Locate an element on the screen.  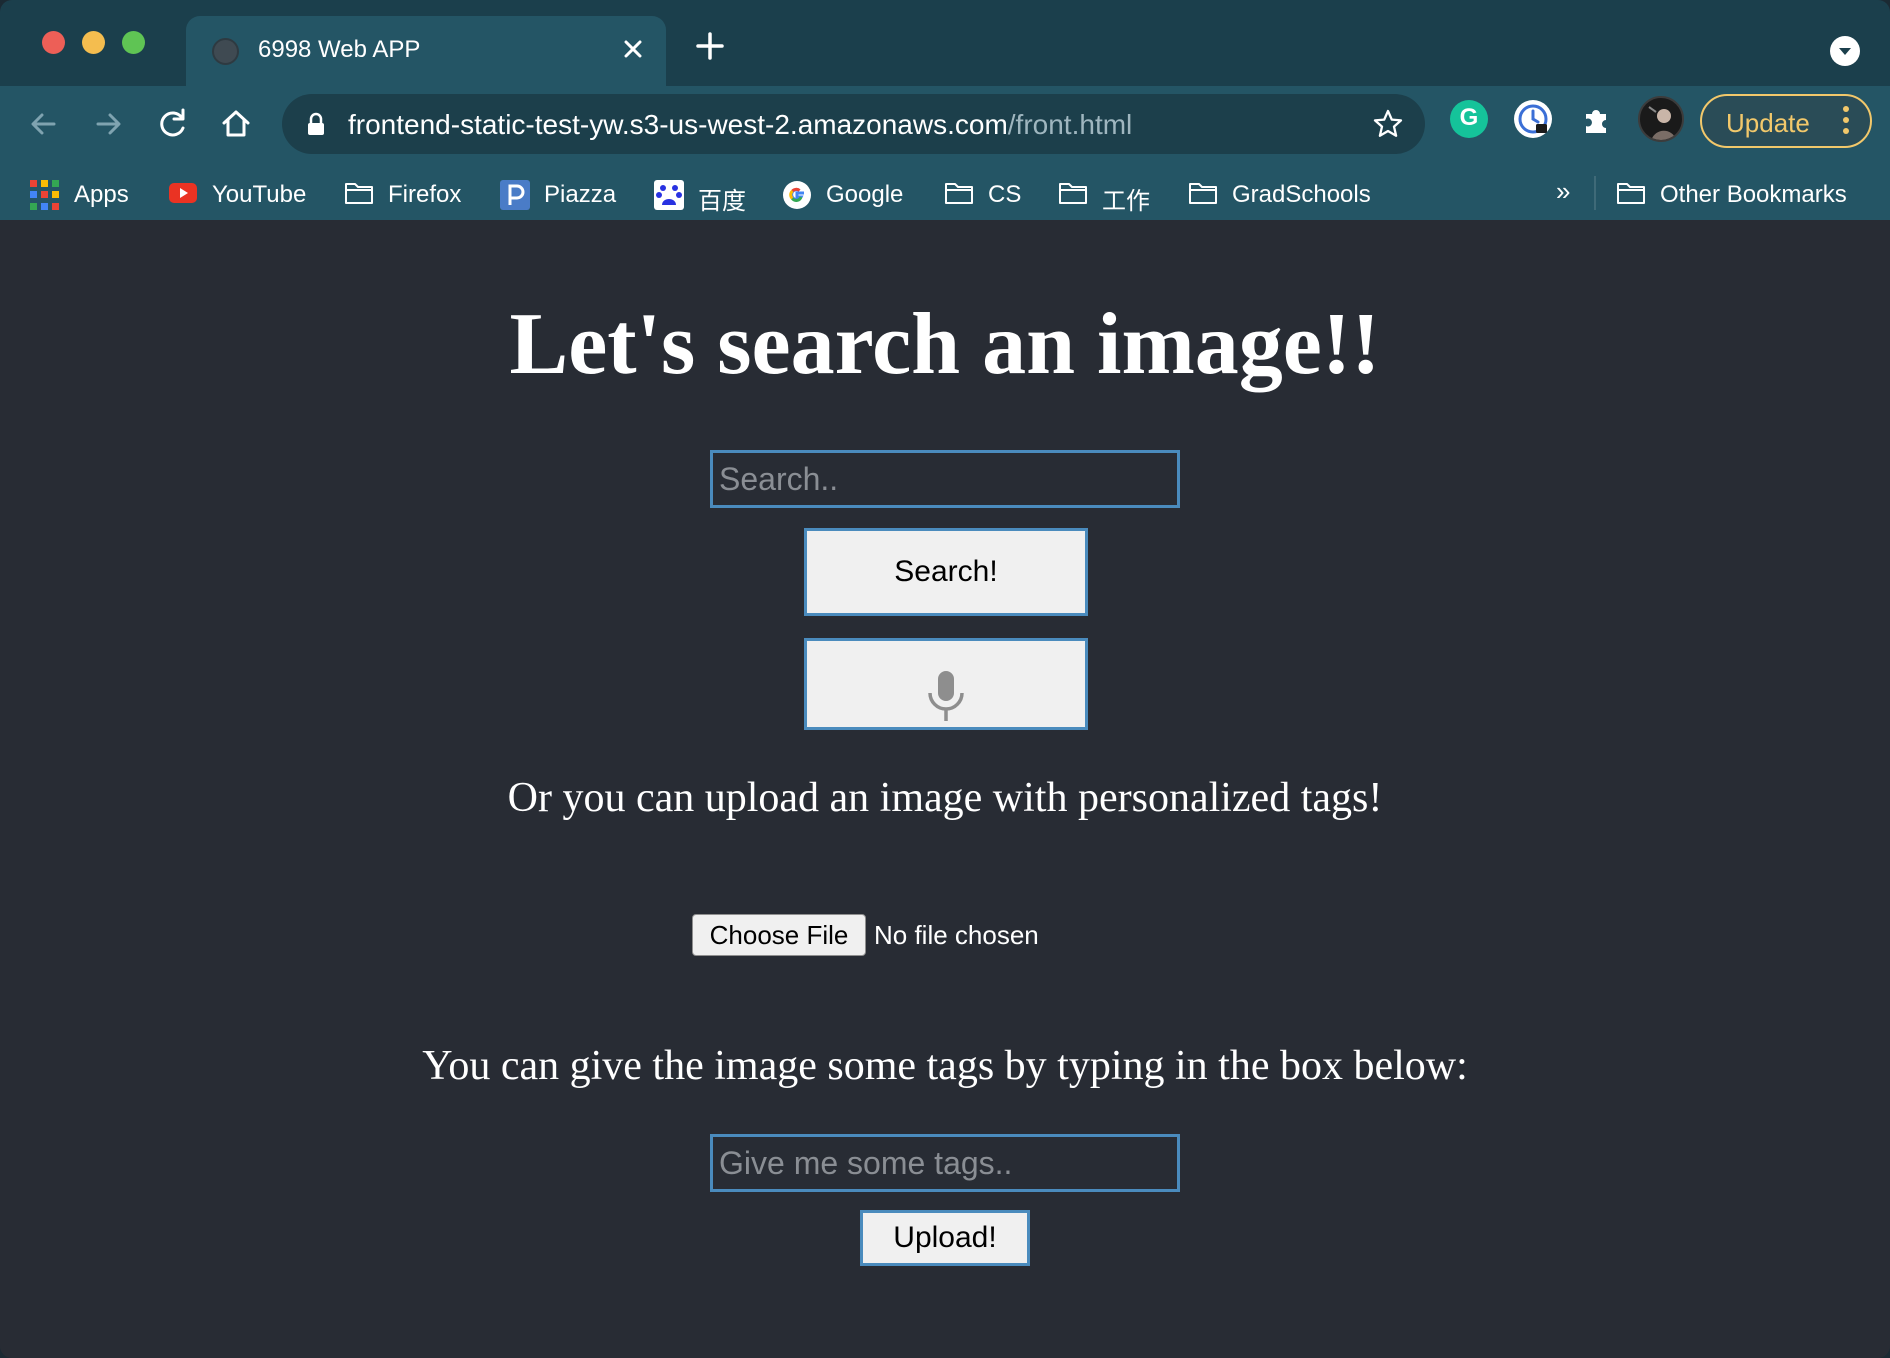
file-status: No file chosen is located at coordinates (956, 935).